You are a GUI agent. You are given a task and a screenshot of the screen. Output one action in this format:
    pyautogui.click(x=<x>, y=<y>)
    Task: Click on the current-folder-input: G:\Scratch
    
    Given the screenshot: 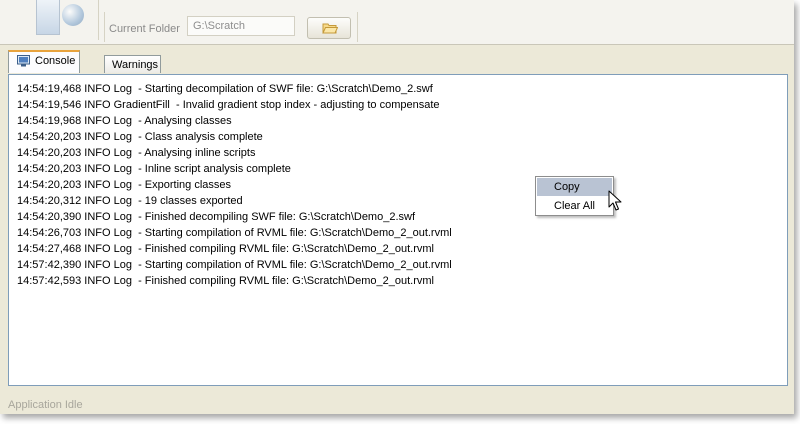 What is the action you would take?
    pyautogui.click(x=241, y=26)
    